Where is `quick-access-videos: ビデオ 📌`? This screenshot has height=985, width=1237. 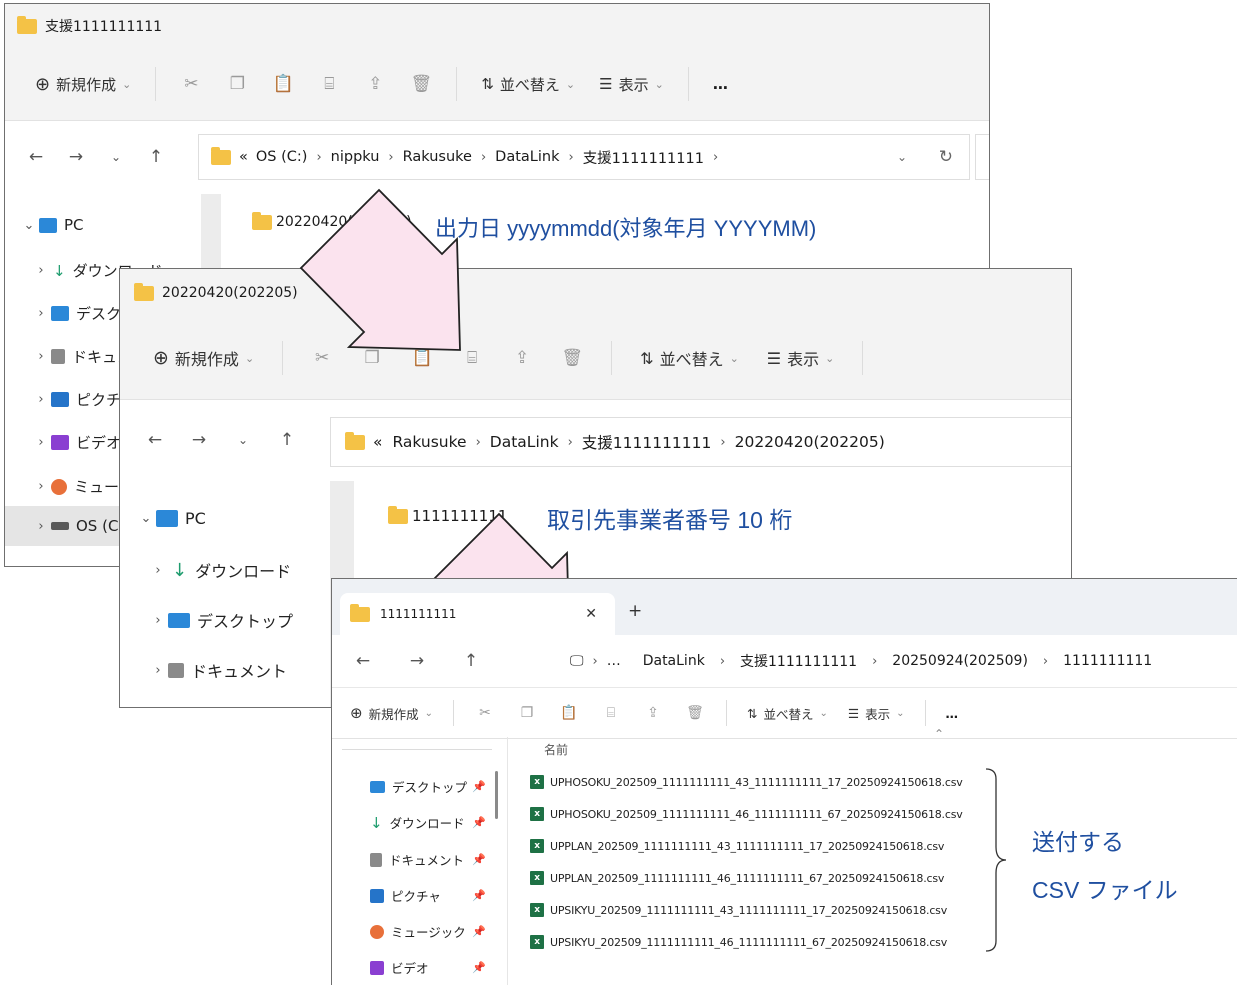 quick-access-videos: ビデオ 📌 is located at coordinates (417, 967).